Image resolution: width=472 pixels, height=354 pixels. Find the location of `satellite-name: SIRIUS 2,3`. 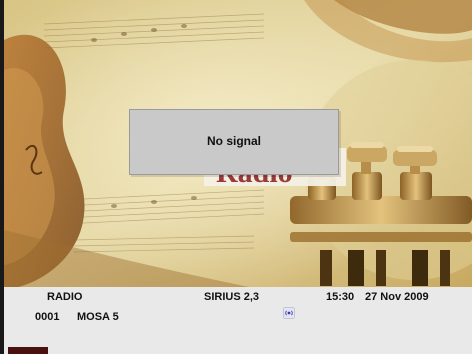

satellite-name: SIRIUS 2,3 is located at coordinates (232, 297).